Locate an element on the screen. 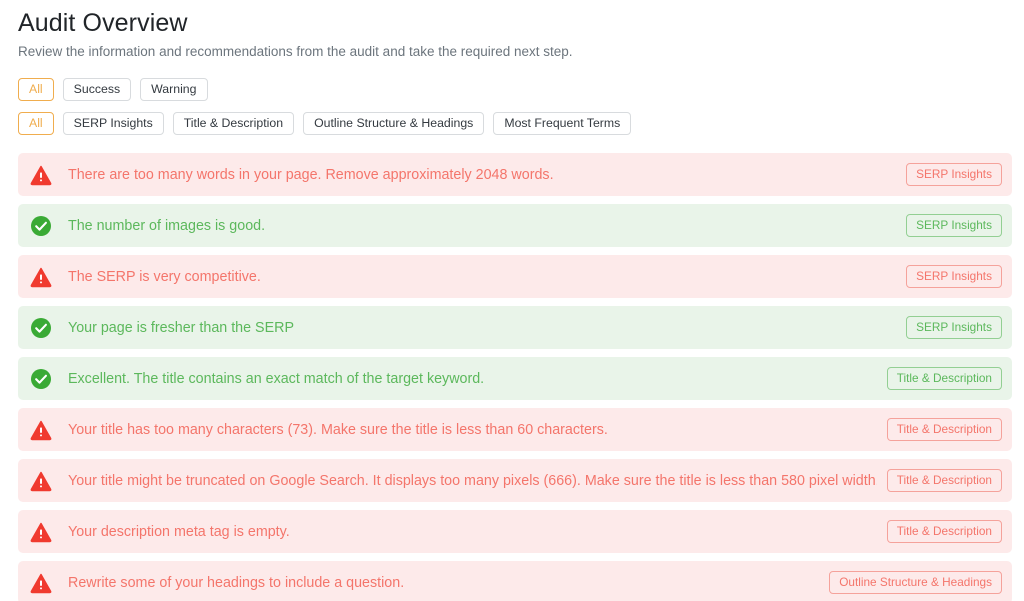 The height and width of the screenshot is (601, 1024). status-filter-warning: Warning is located at coordinates (174, 89).